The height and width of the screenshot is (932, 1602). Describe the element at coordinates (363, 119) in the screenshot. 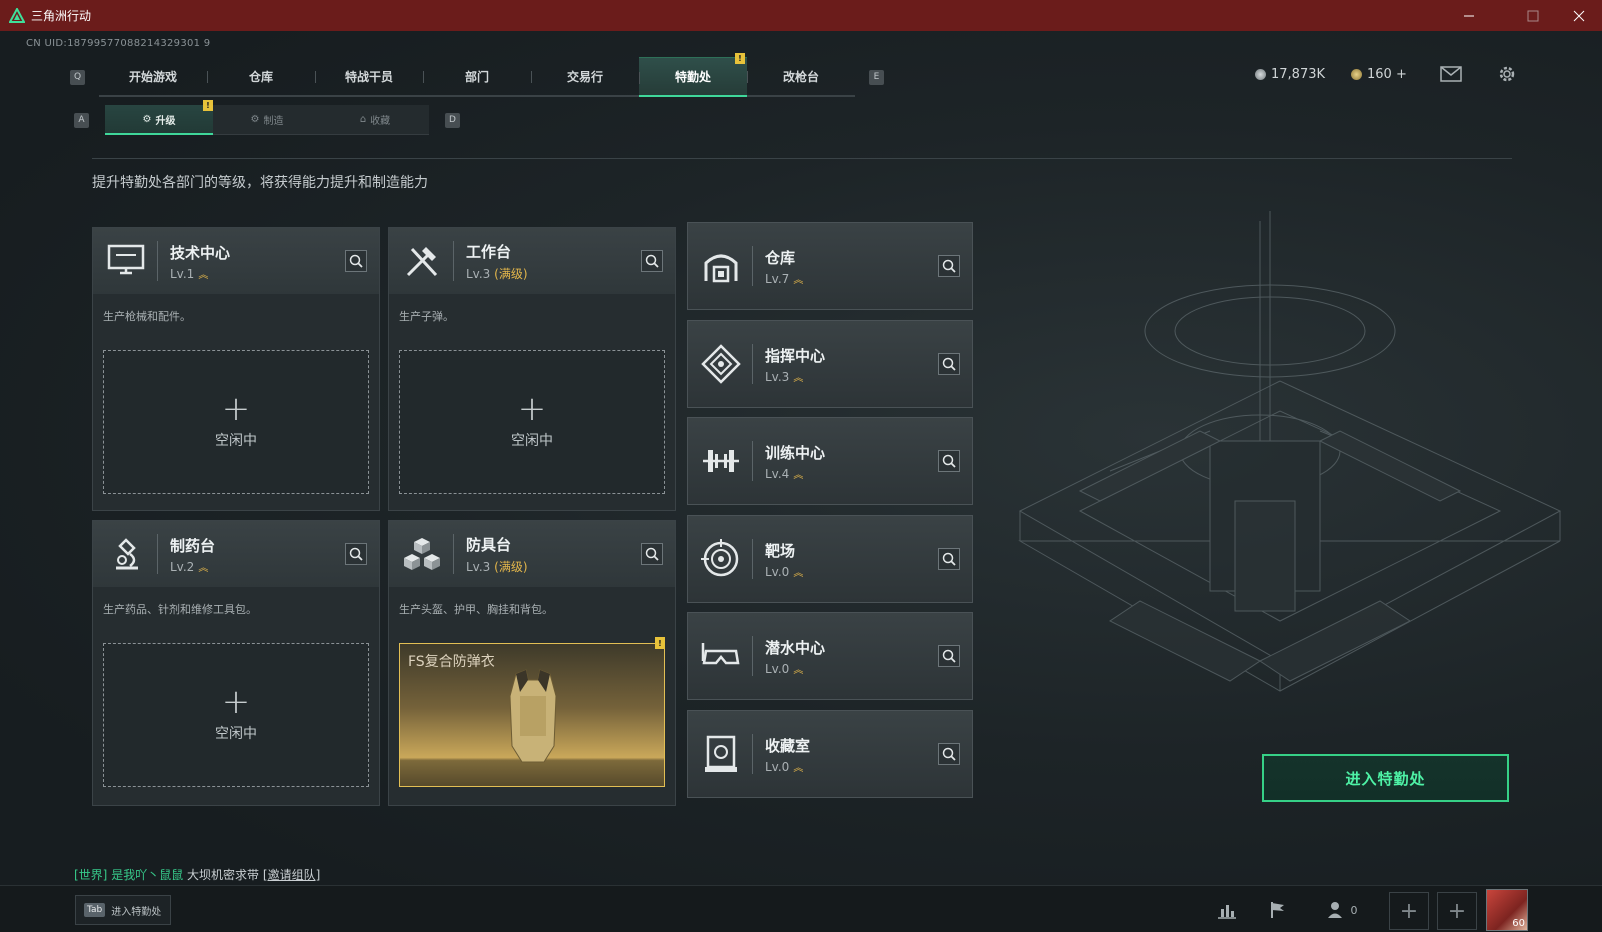

I see `collection-icon: ⌂` at that location.